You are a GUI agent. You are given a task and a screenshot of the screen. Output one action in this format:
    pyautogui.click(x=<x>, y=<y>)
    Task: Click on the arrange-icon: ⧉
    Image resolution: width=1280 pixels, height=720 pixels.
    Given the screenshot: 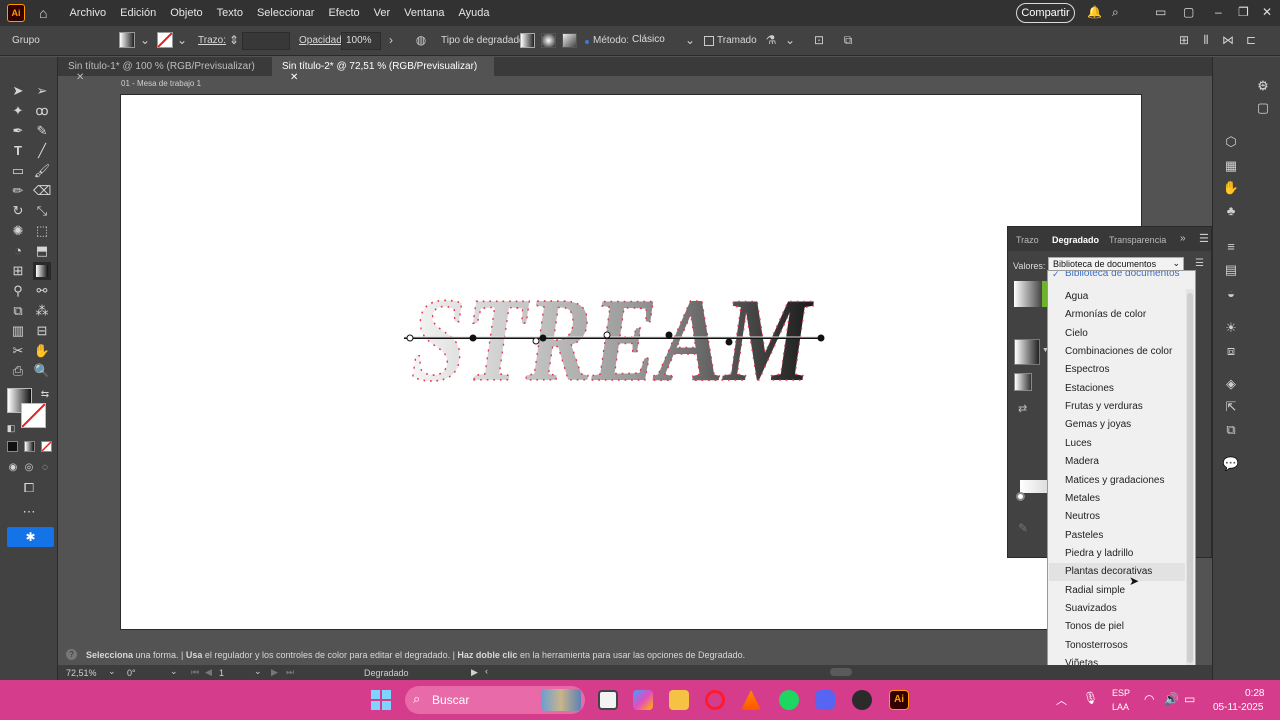 What is the action you would take?
    pyautogui.click(x=848, y=41)
    